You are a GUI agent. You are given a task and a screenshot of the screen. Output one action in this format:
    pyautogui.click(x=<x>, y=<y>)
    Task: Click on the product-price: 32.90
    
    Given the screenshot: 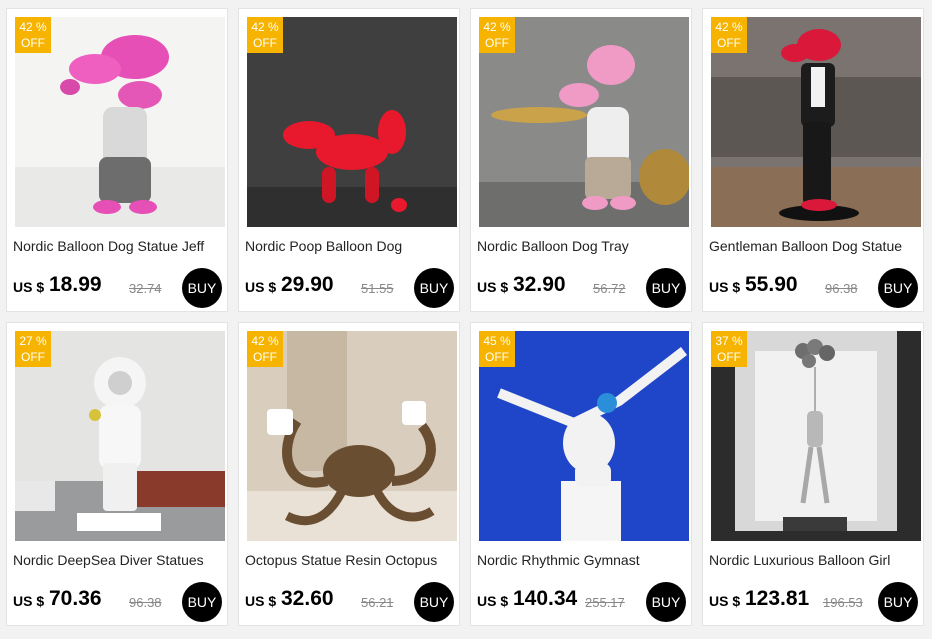 What is the action you would take?
    pyautogui.click(x=539, y=284)
    